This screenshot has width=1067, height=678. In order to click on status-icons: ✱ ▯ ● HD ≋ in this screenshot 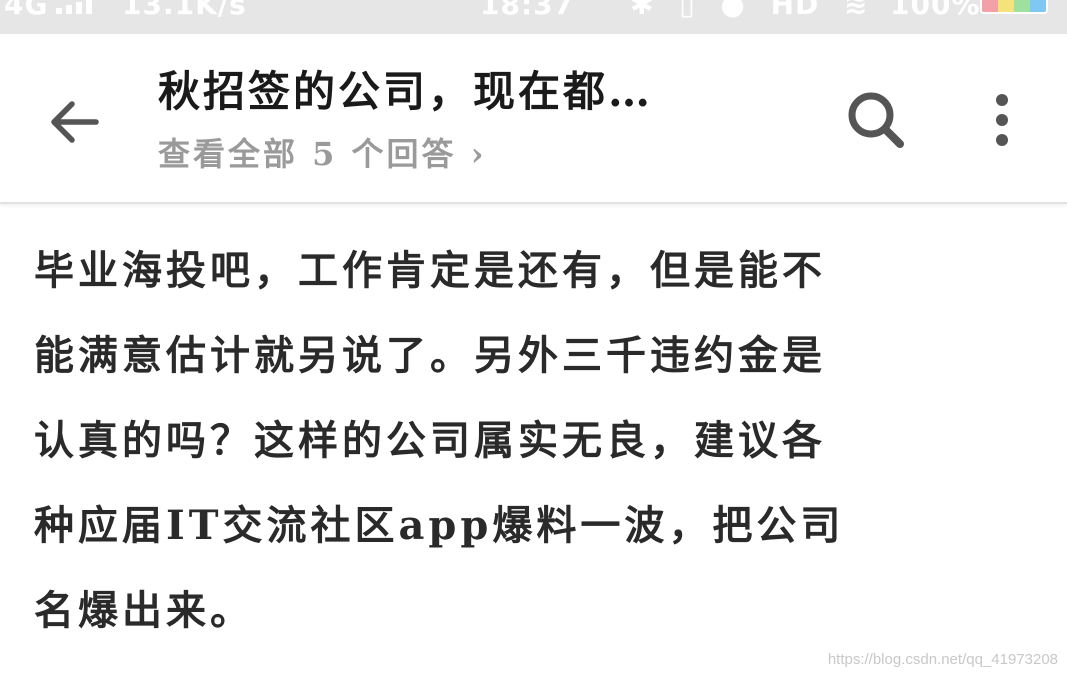, I will do `click(749, 10)`.